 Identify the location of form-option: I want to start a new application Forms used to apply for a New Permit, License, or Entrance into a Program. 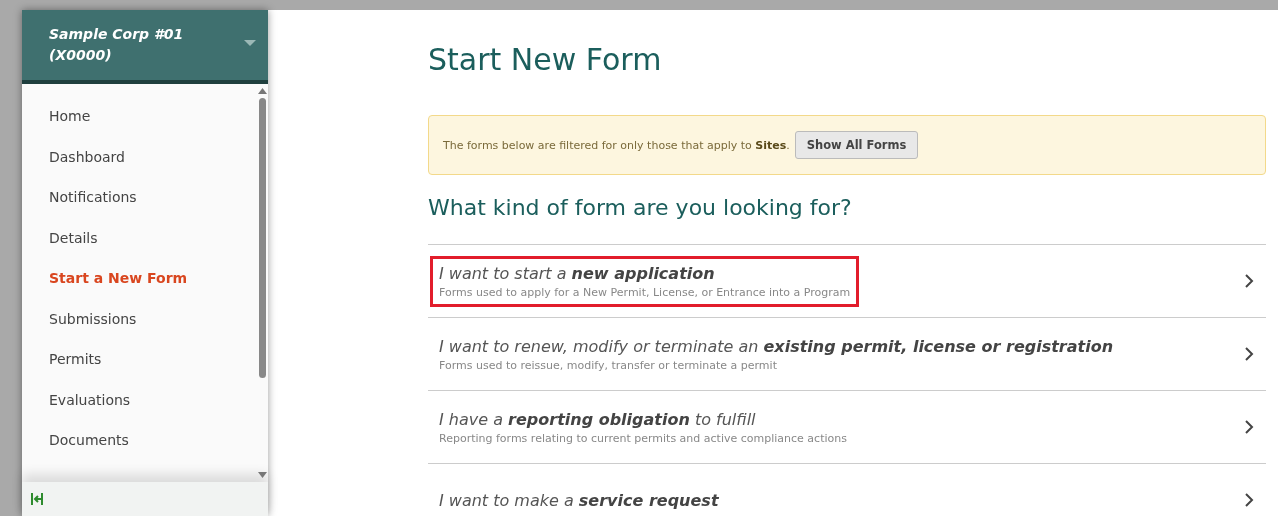
(847, 281).